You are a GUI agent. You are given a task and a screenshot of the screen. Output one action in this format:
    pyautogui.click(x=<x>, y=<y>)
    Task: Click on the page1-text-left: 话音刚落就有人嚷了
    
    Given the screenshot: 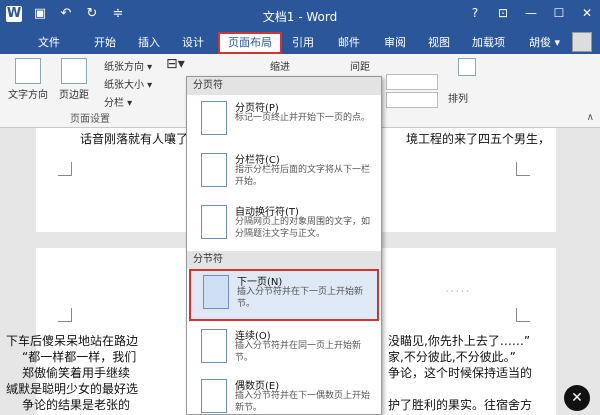 What is the action you would take?
    pyautogui.click(x=134, y=139)
    